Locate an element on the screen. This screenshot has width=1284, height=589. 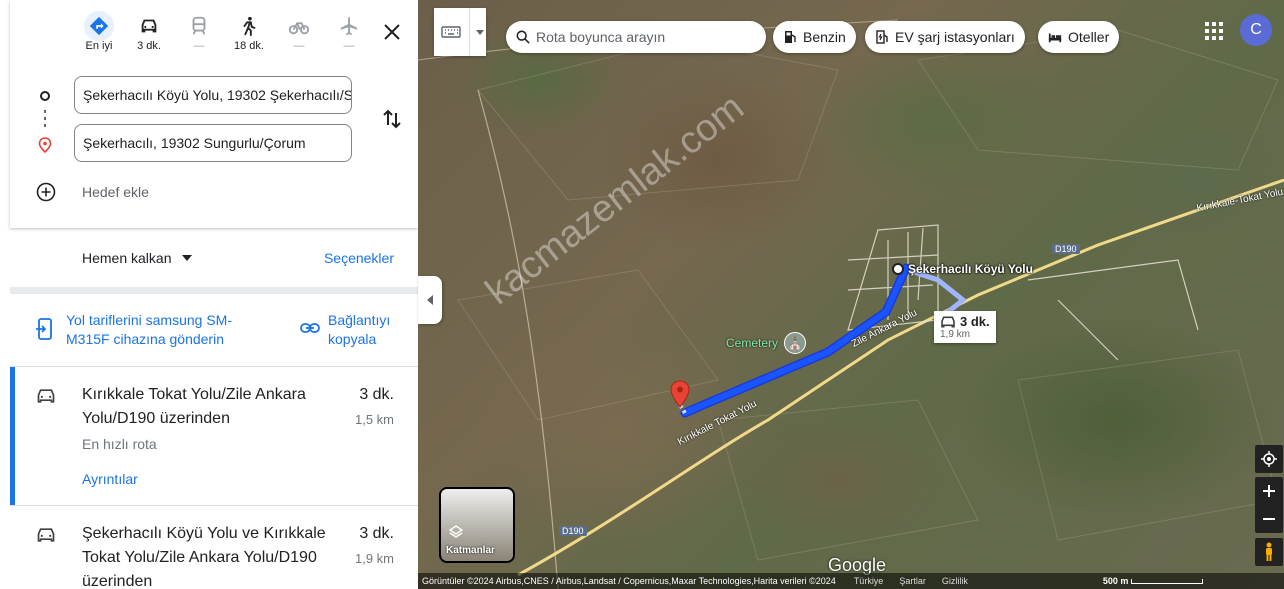
search-icon is located at coordinates (523, 37).